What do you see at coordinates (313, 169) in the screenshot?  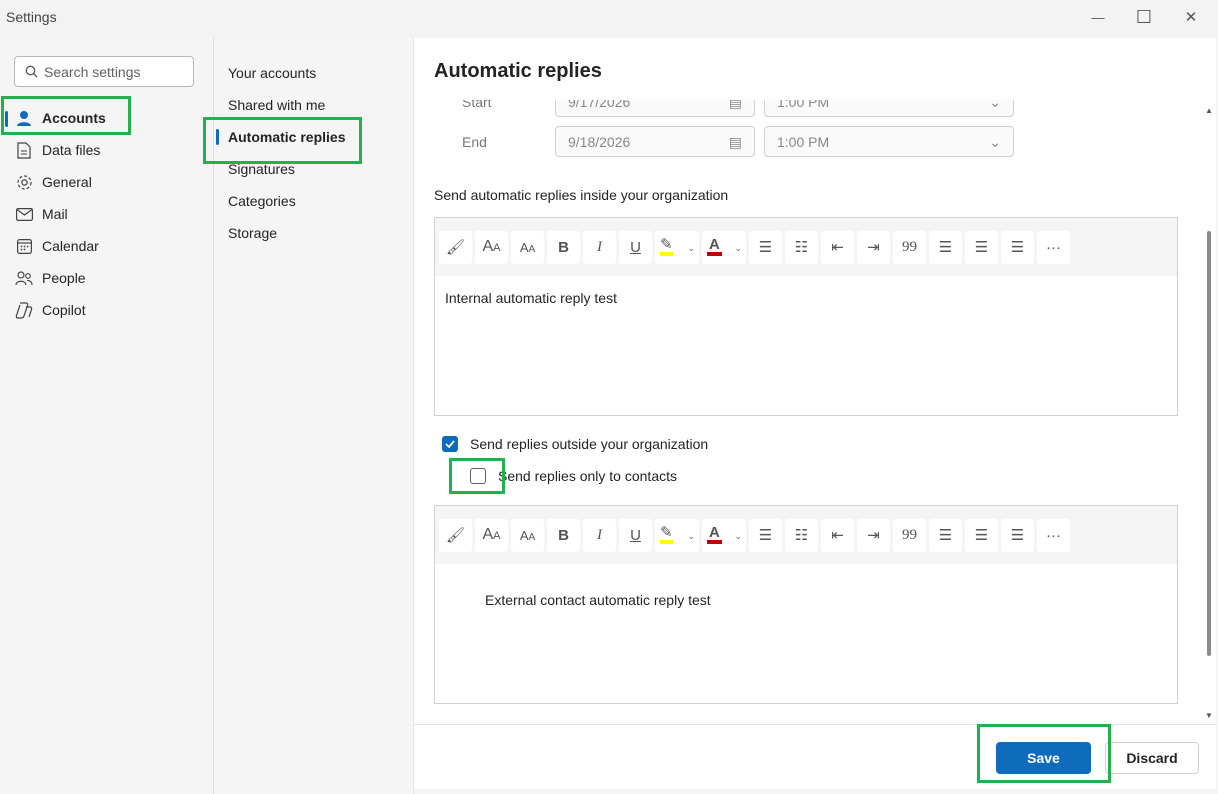 I see `sub-nav-signatures: Signatures` at bounding box center [313, 169].